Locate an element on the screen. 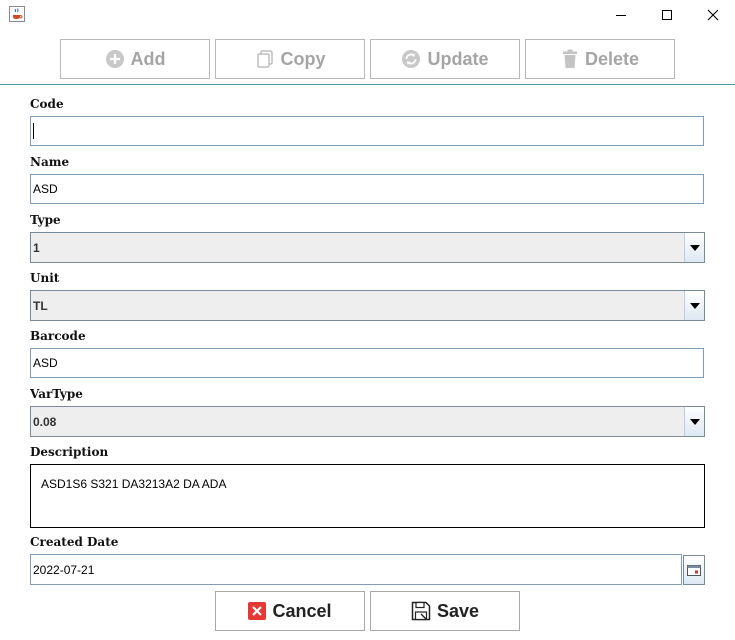 The height and width of the screenshot is (640, 735). barcode-label: Barcode is located at coordinates (58, 336).